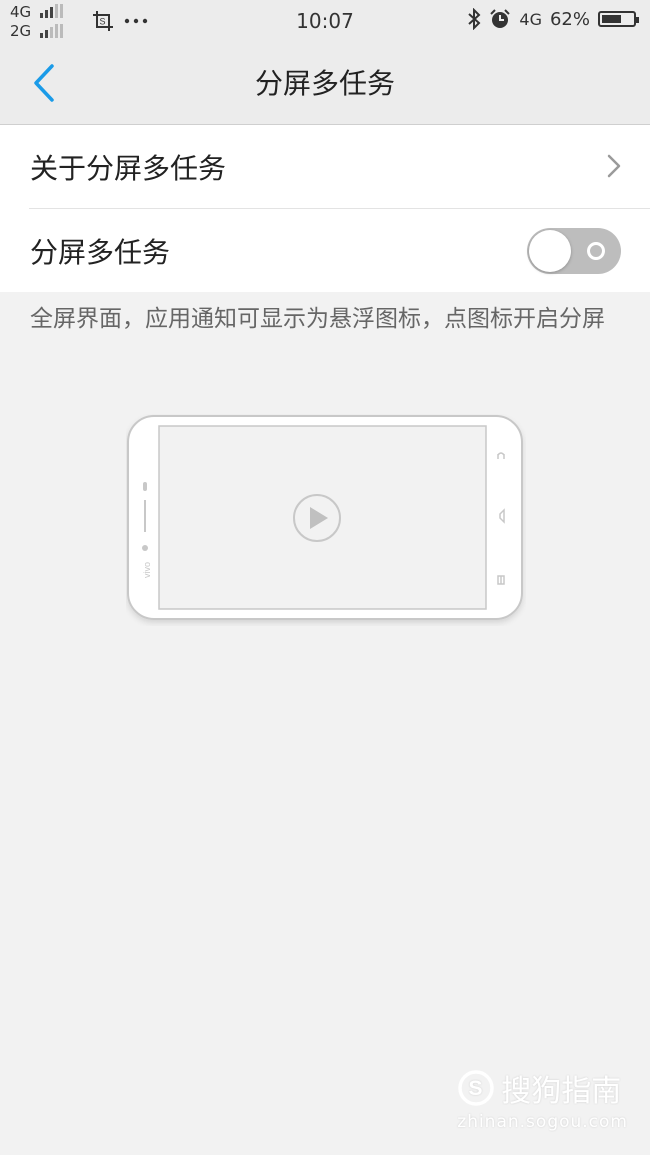  What do you see at coordinates (474, 19) in the screenshot?
I see `bluetooth-icon` at bounding box center [474, 19].